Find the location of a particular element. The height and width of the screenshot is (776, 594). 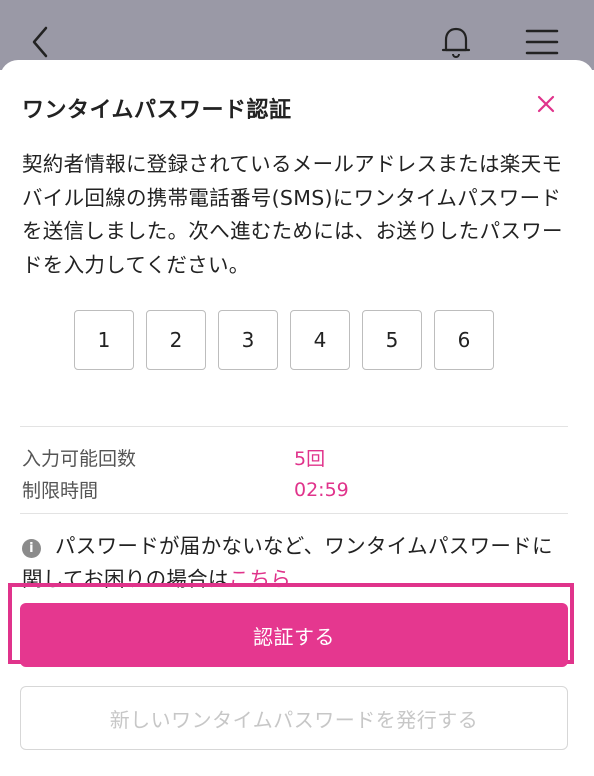

close-icon is located at coordinates (546, 104).